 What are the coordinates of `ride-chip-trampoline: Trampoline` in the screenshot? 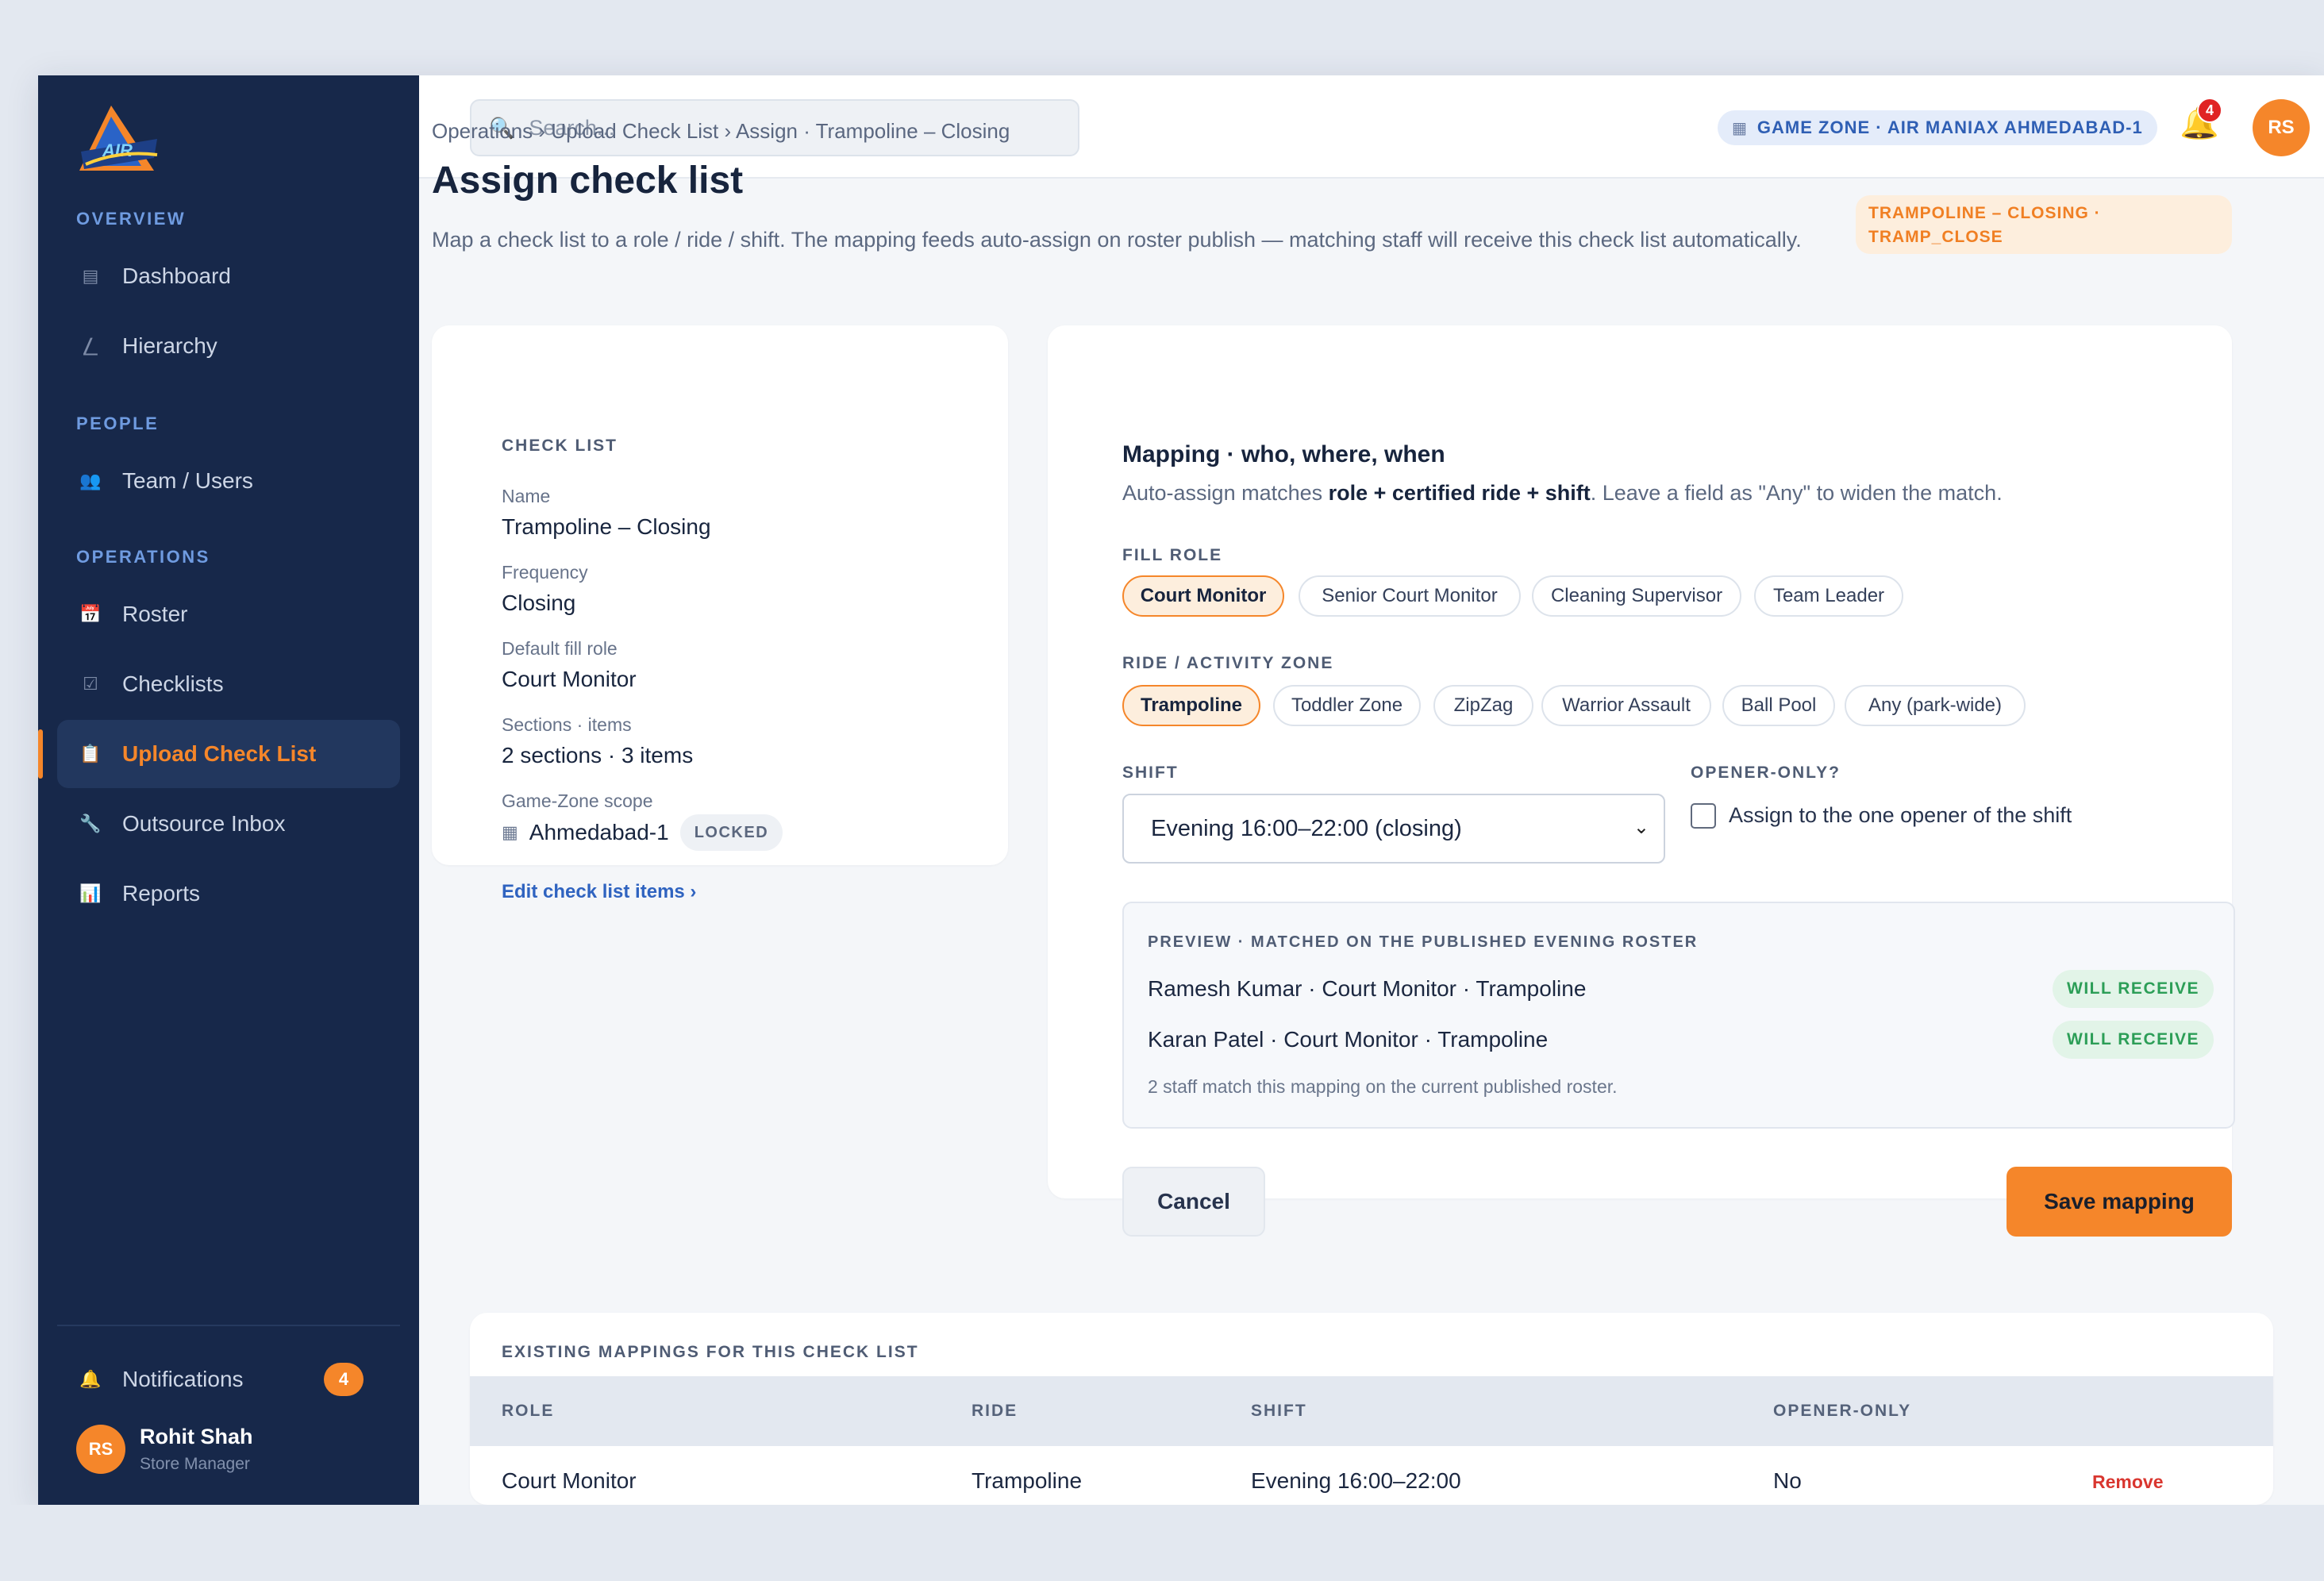 It's located at (1191, 705).